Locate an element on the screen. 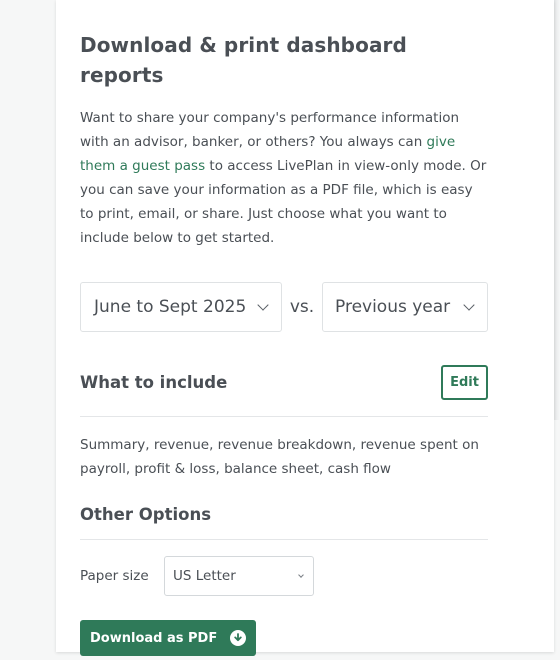  options-divider is located at coordinates (284, 539).